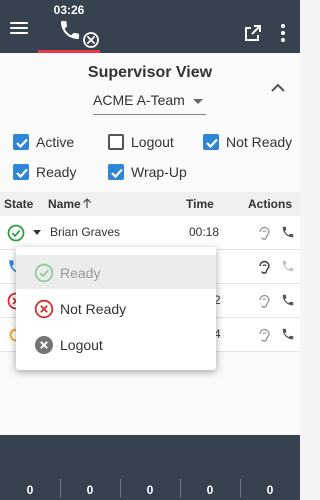 This screenshot has height=500, width=320. Describe the element at coordinates (56, 172) in the screenshot. I see `filter-label: Ready` at that location.